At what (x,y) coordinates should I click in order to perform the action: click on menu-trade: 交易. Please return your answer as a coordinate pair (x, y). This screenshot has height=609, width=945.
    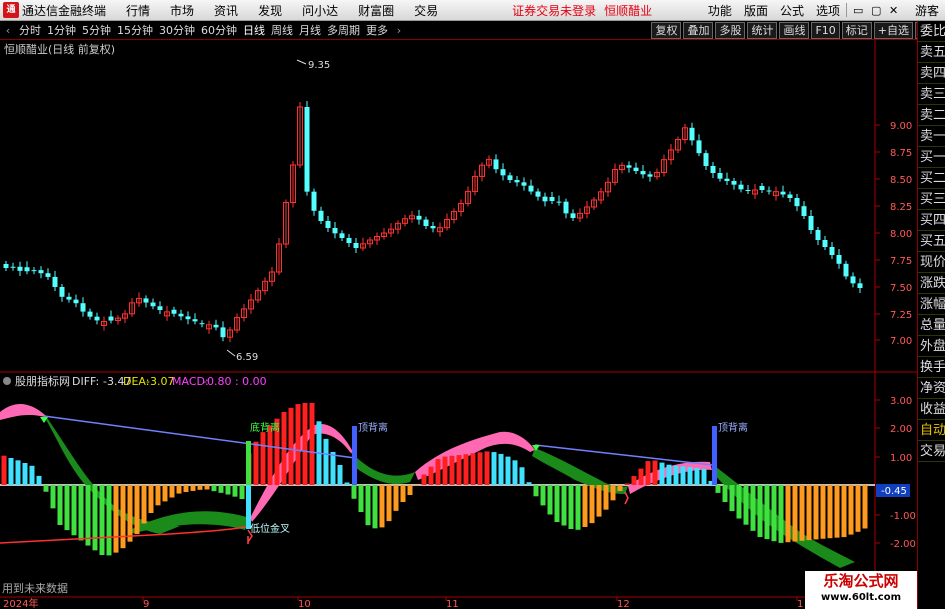
    Looking at the image, I should click on (426, 10).